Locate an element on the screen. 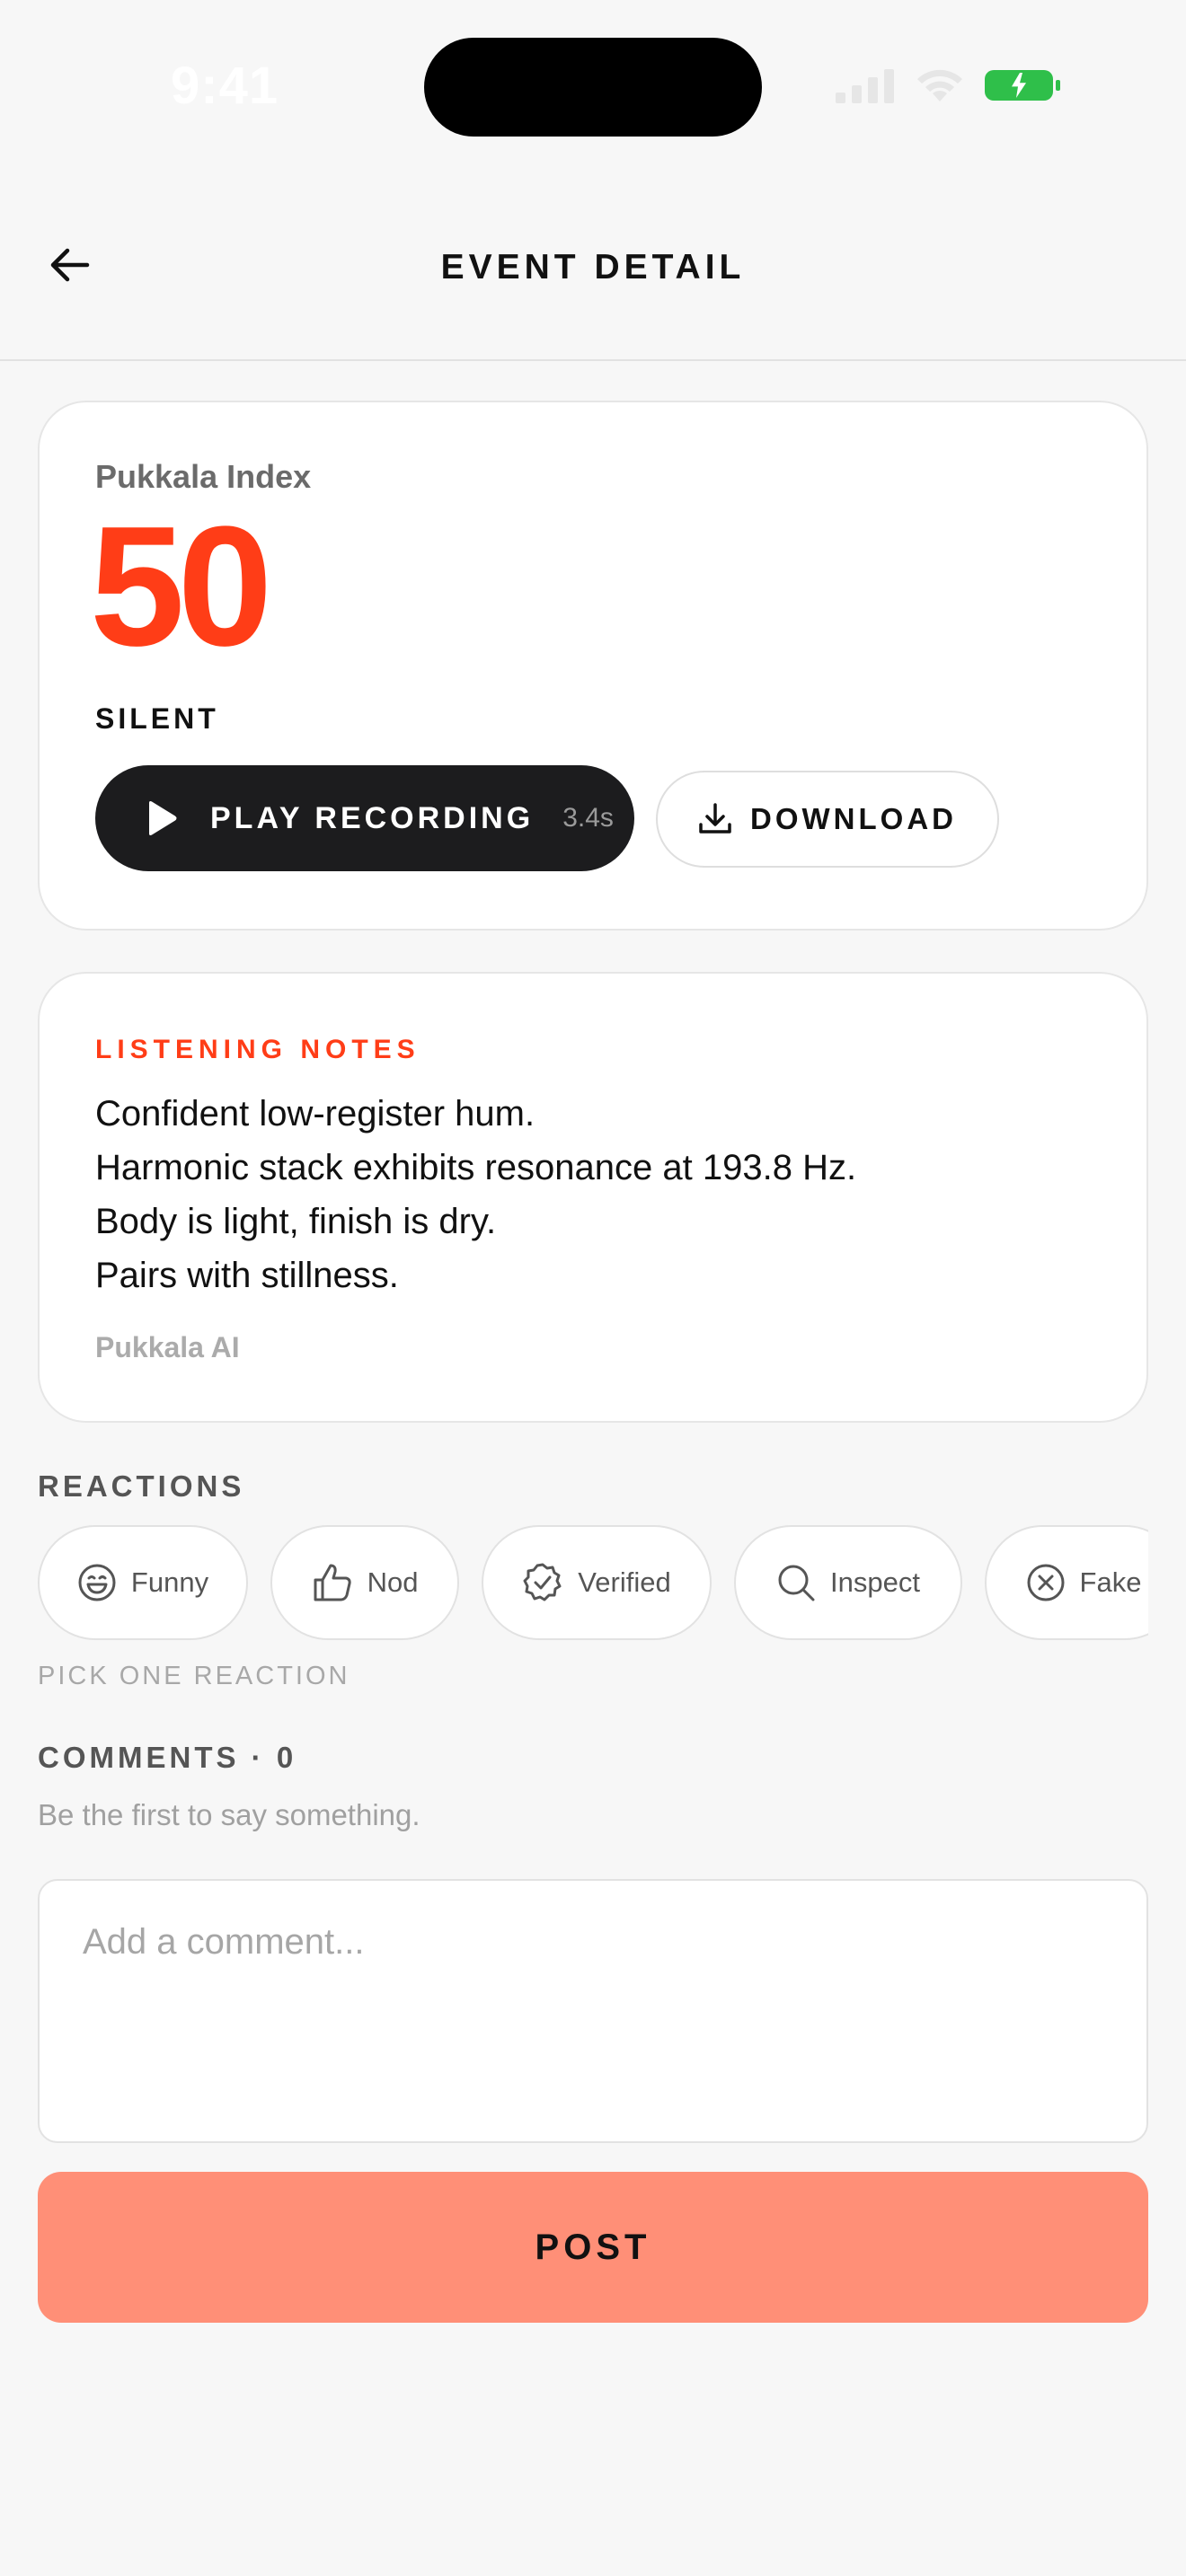 The height and width of the screenshot is (2576, 1186). thumbs-up-icon is located at coordinates (332, 1582).